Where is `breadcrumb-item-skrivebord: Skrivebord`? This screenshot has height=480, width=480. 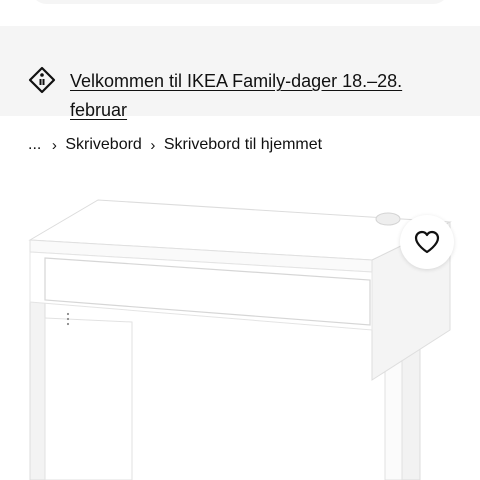
breadcrumb-item-skrivebord: Skrivebord is located at coordinates (103, 145).